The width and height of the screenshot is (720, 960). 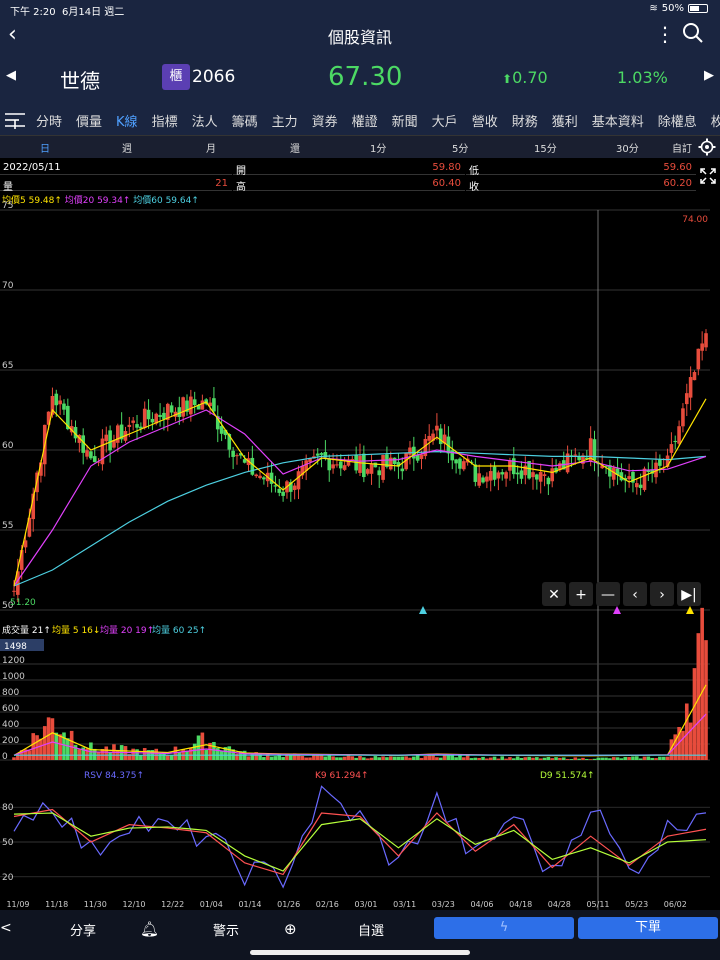 I want to click on wifi-icon: ≋, so click(x=653, y=8).